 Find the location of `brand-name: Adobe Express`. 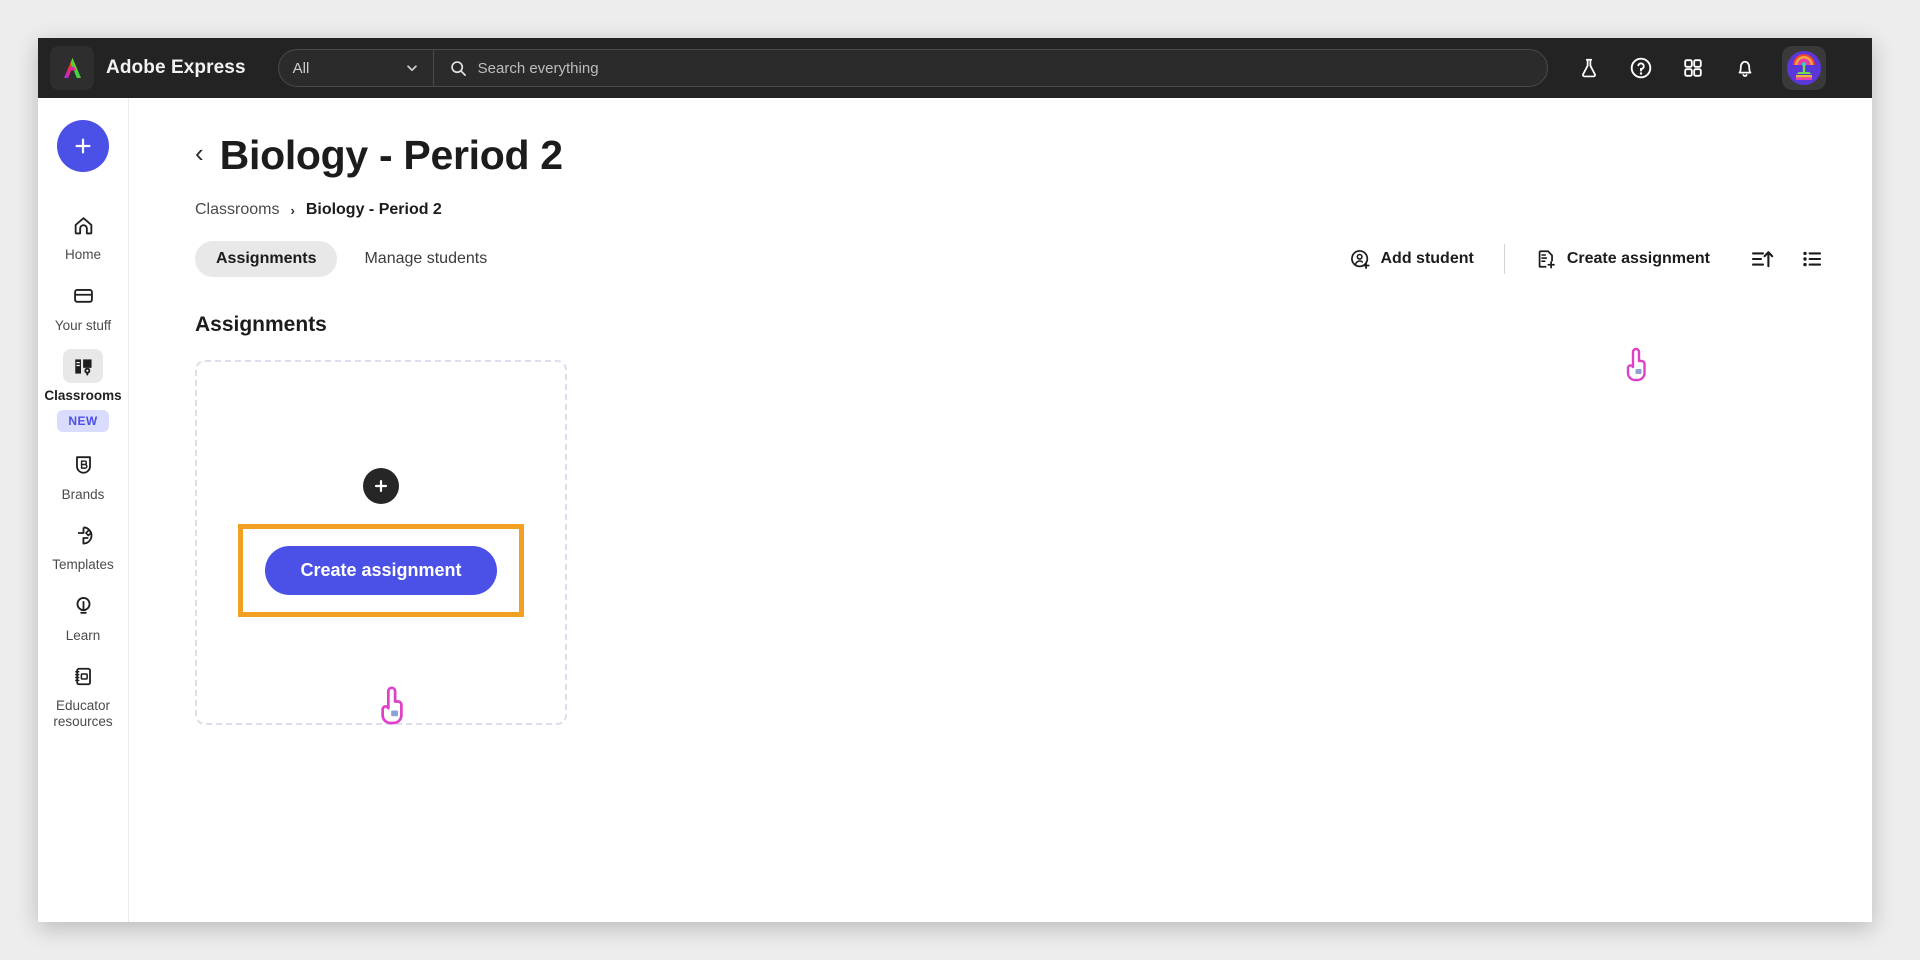

brand-name: Adobe Express is located at coordinates (176, 67).